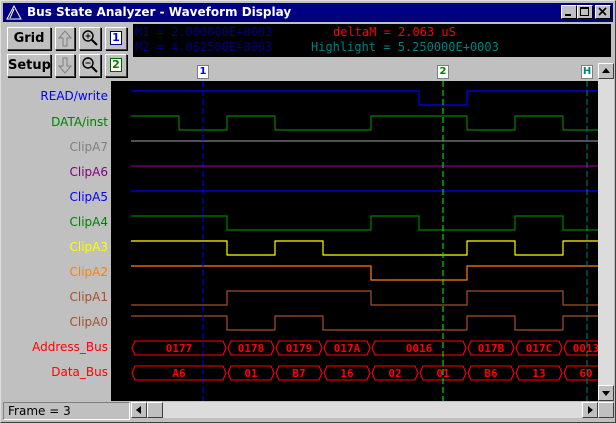  Describe the element at coordinates (308, 12) in the screenshot. I see `title-bar: Bus State Analyzer - Waveform Display` at that location.